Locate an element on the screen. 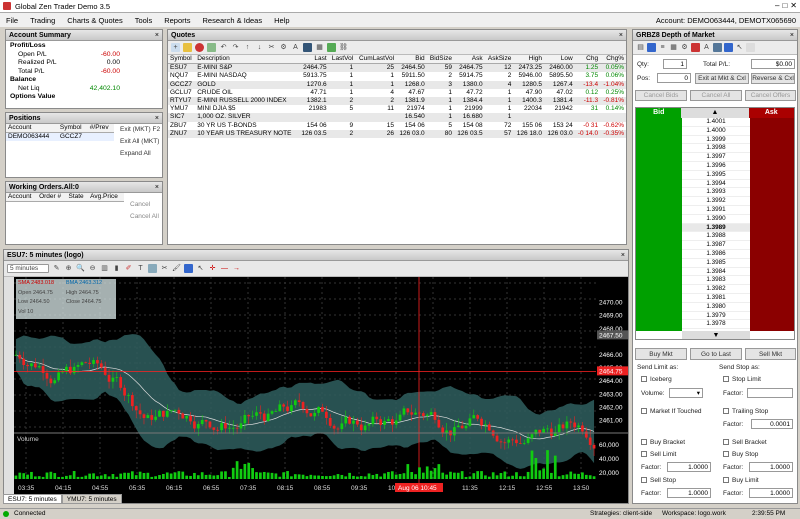 This screenshot has height=519, width=800. sell-bracket-checkbox: Sell Bracket is located at coordinates (745, 442).